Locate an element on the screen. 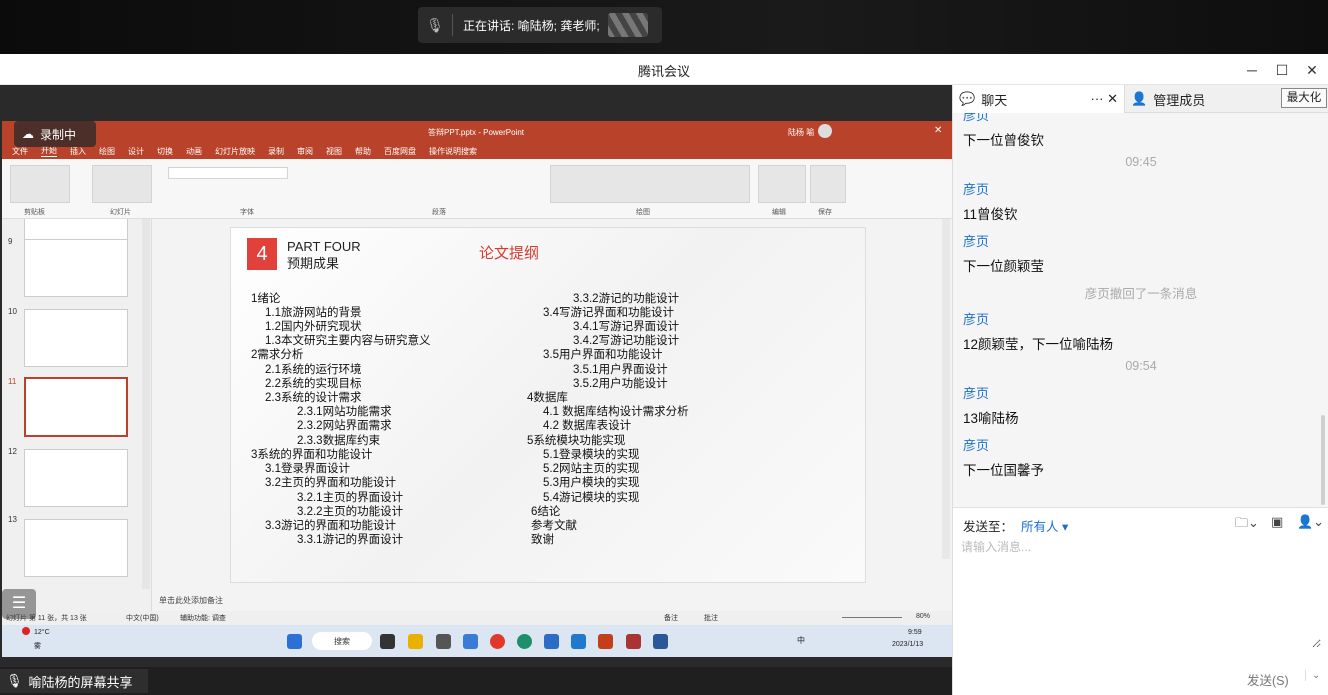  notes-button: 备注 is located at coordinates (671, 618).